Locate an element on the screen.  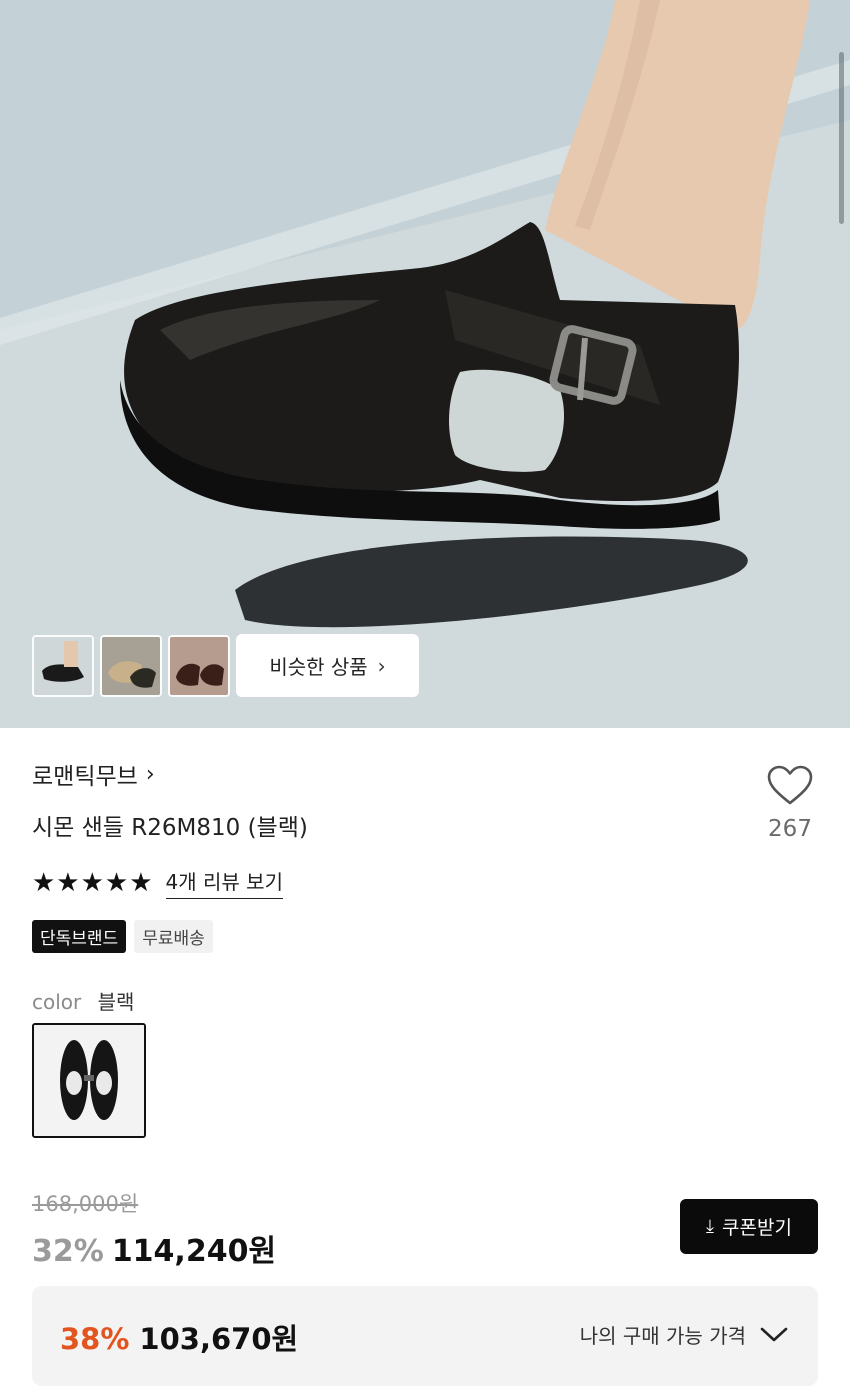
coupon-download-button: ⤓ 쿠폰받기 is located at coordinates (749, 1226).